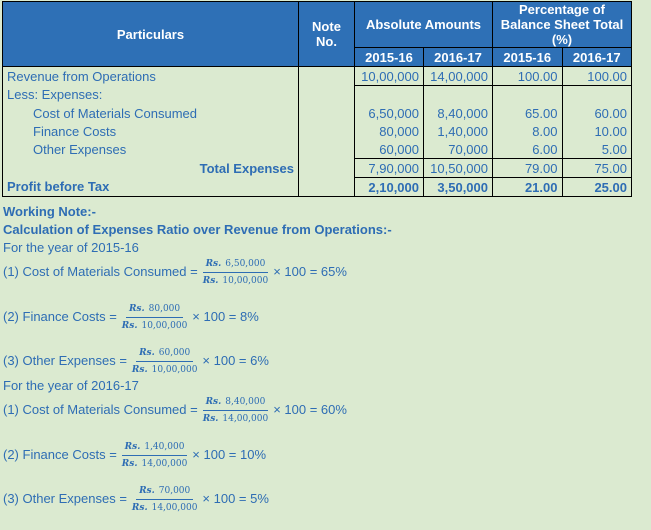  Describe the element at coordinates (310, 409) in the screenshot. I see `calc-result: × 100 = 60%` at that location.